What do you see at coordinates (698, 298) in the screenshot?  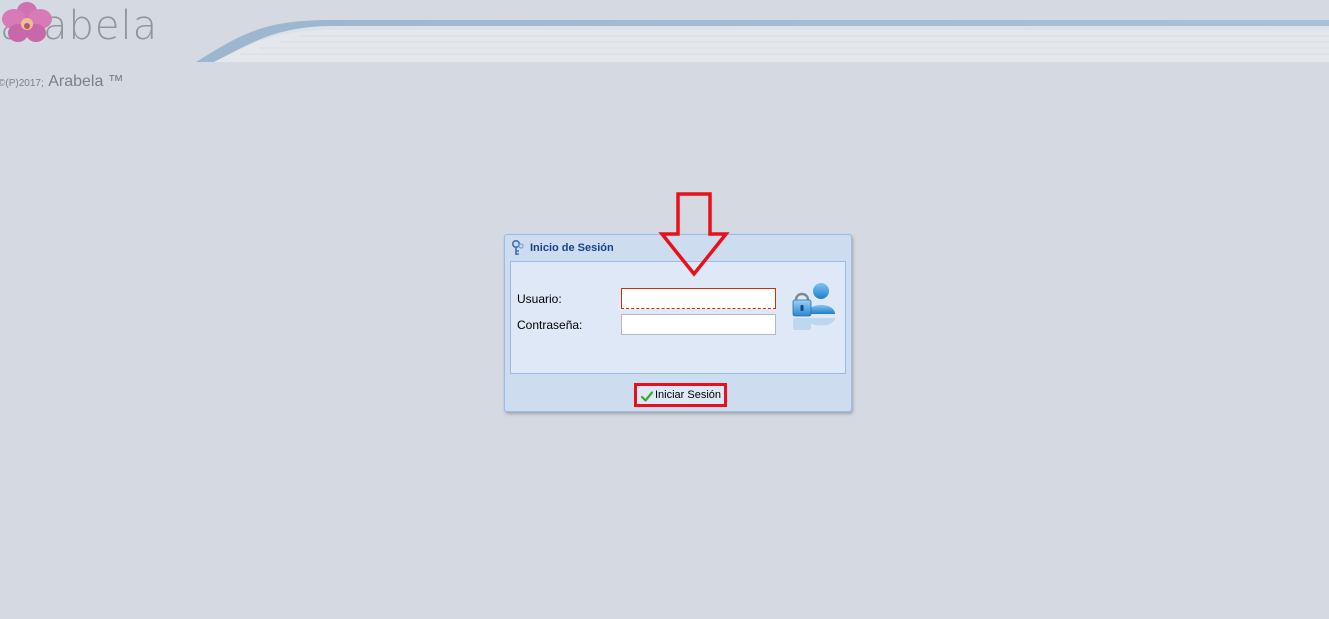 I see `username-input` at bounding box center [698, 298].